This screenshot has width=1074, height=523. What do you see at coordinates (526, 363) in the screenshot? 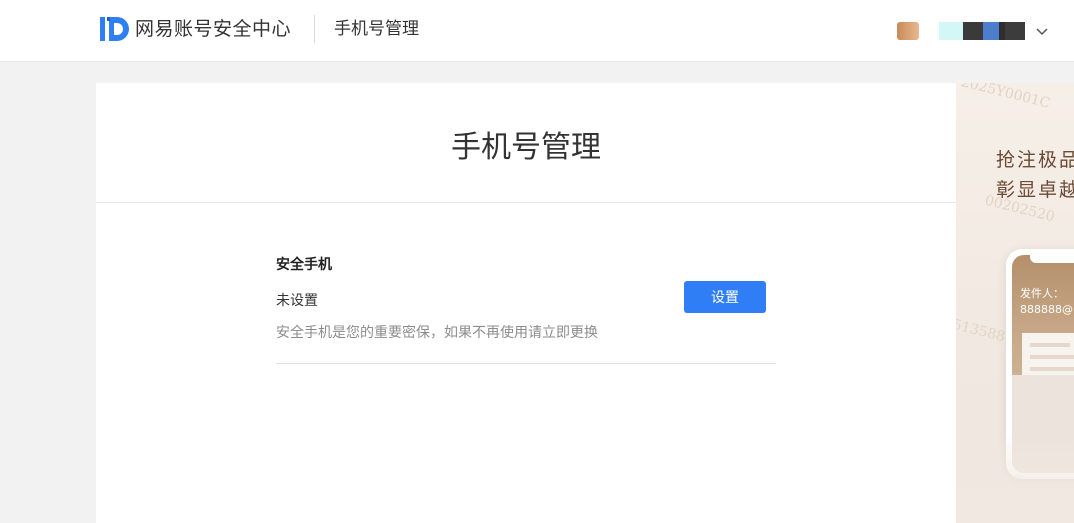
I see `section-divider` at bounding box center [526, 363].